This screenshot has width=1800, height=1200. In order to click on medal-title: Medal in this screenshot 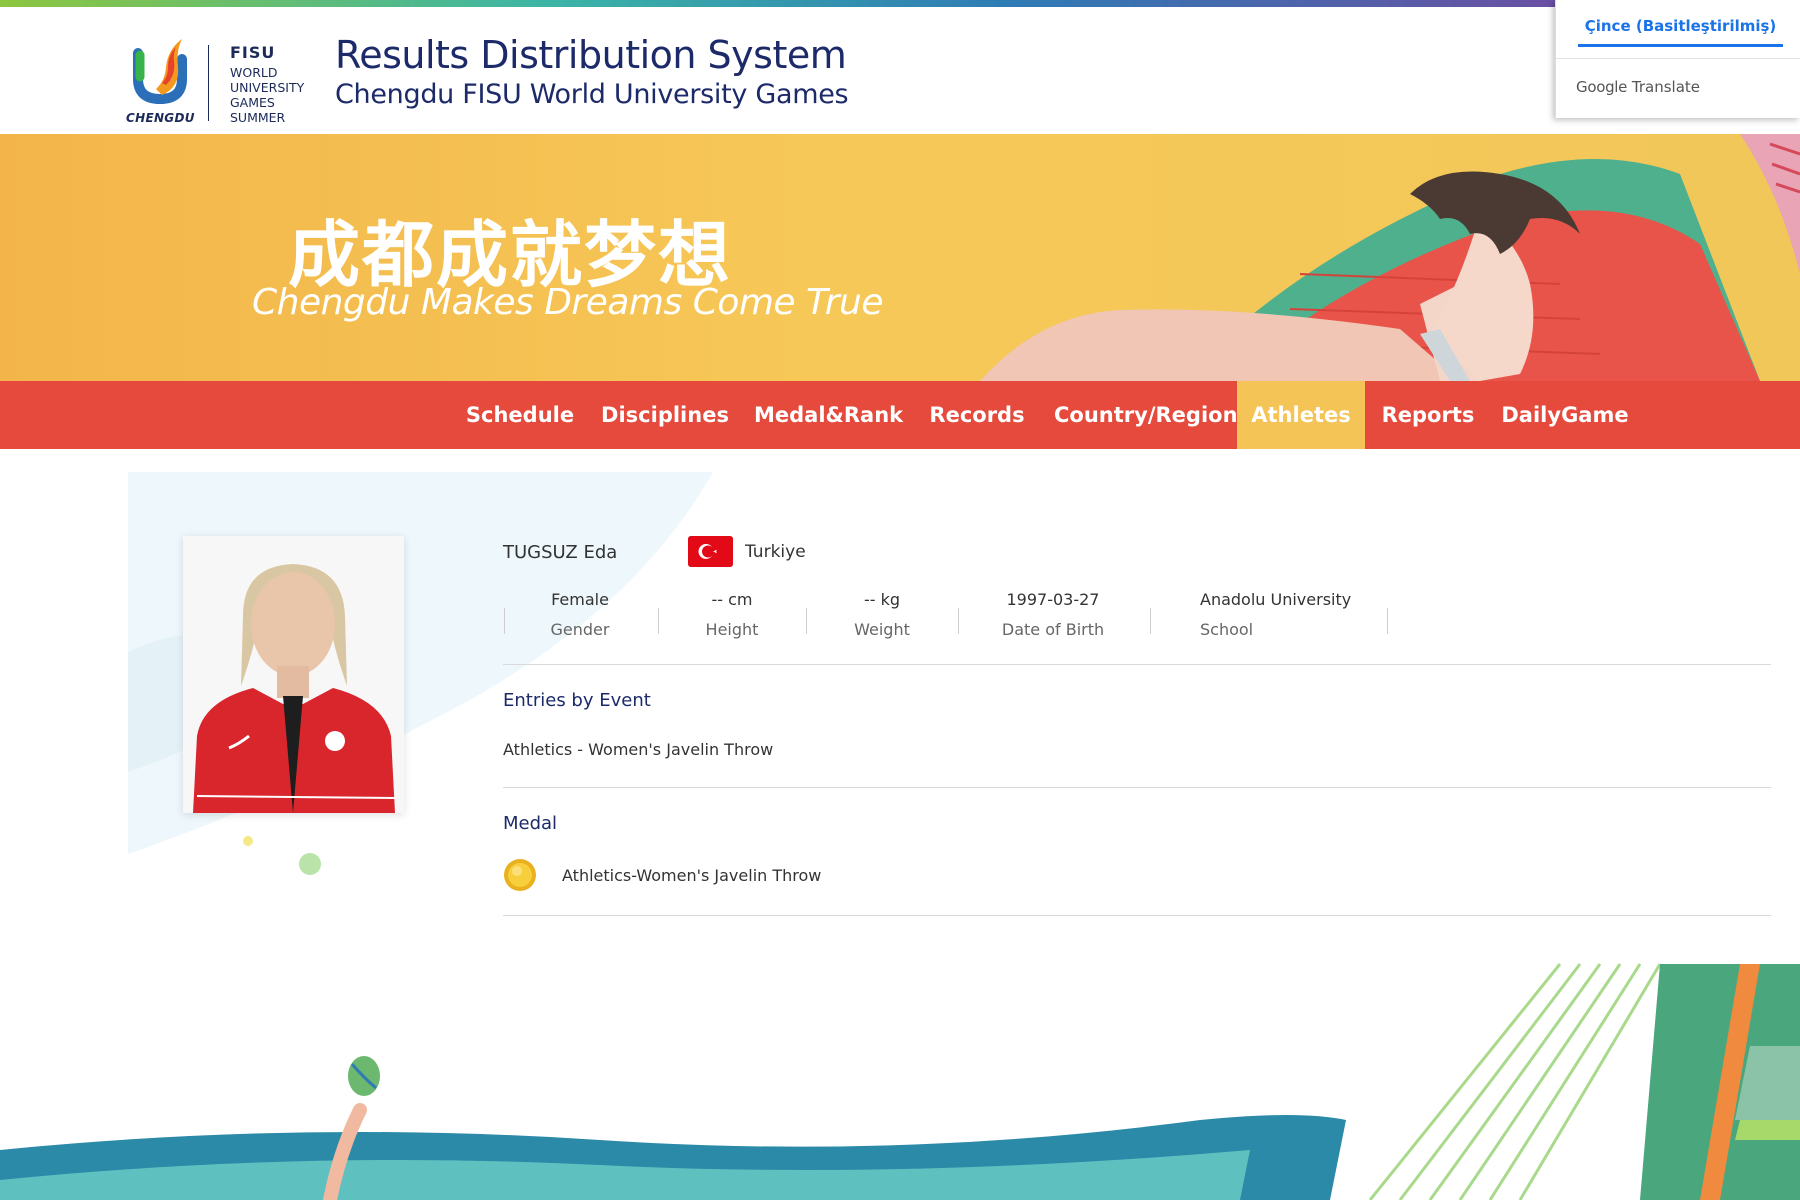, I will do `click(530, 823)`.